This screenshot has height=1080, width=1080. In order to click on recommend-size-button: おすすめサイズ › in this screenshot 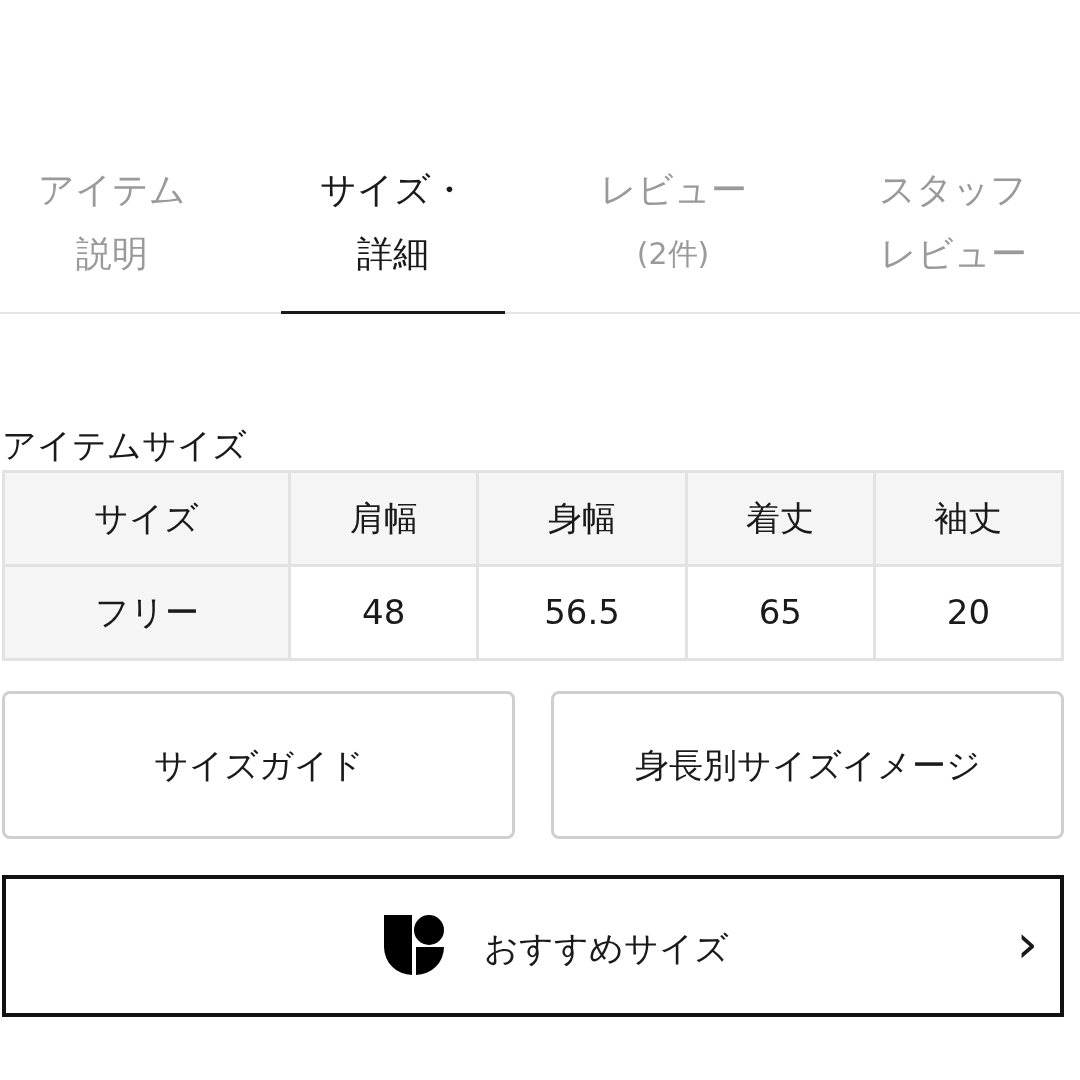, I will do `click(533, 946)`.